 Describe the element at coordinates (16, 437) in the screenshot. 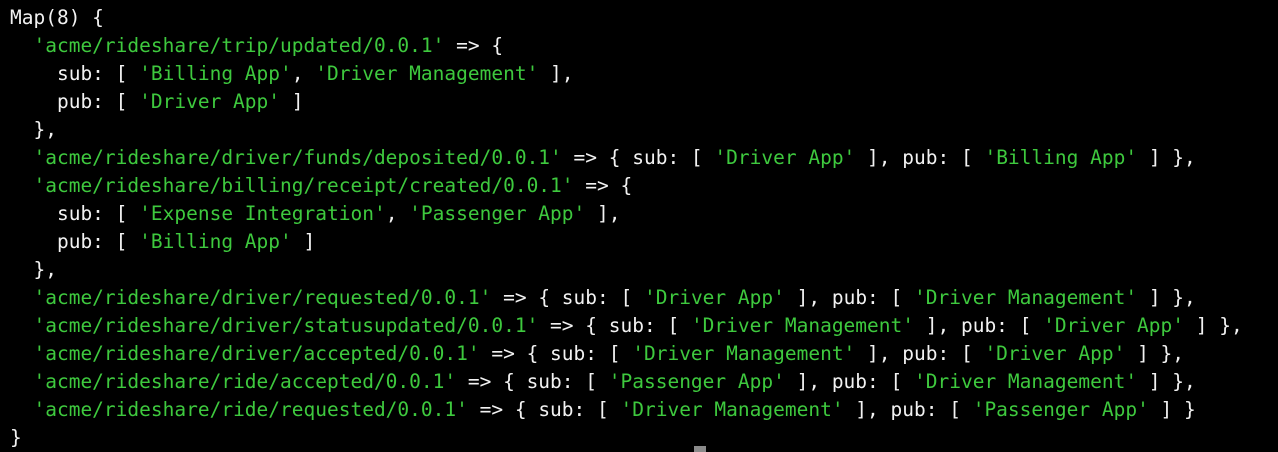

I see `code-text: }` at that location.